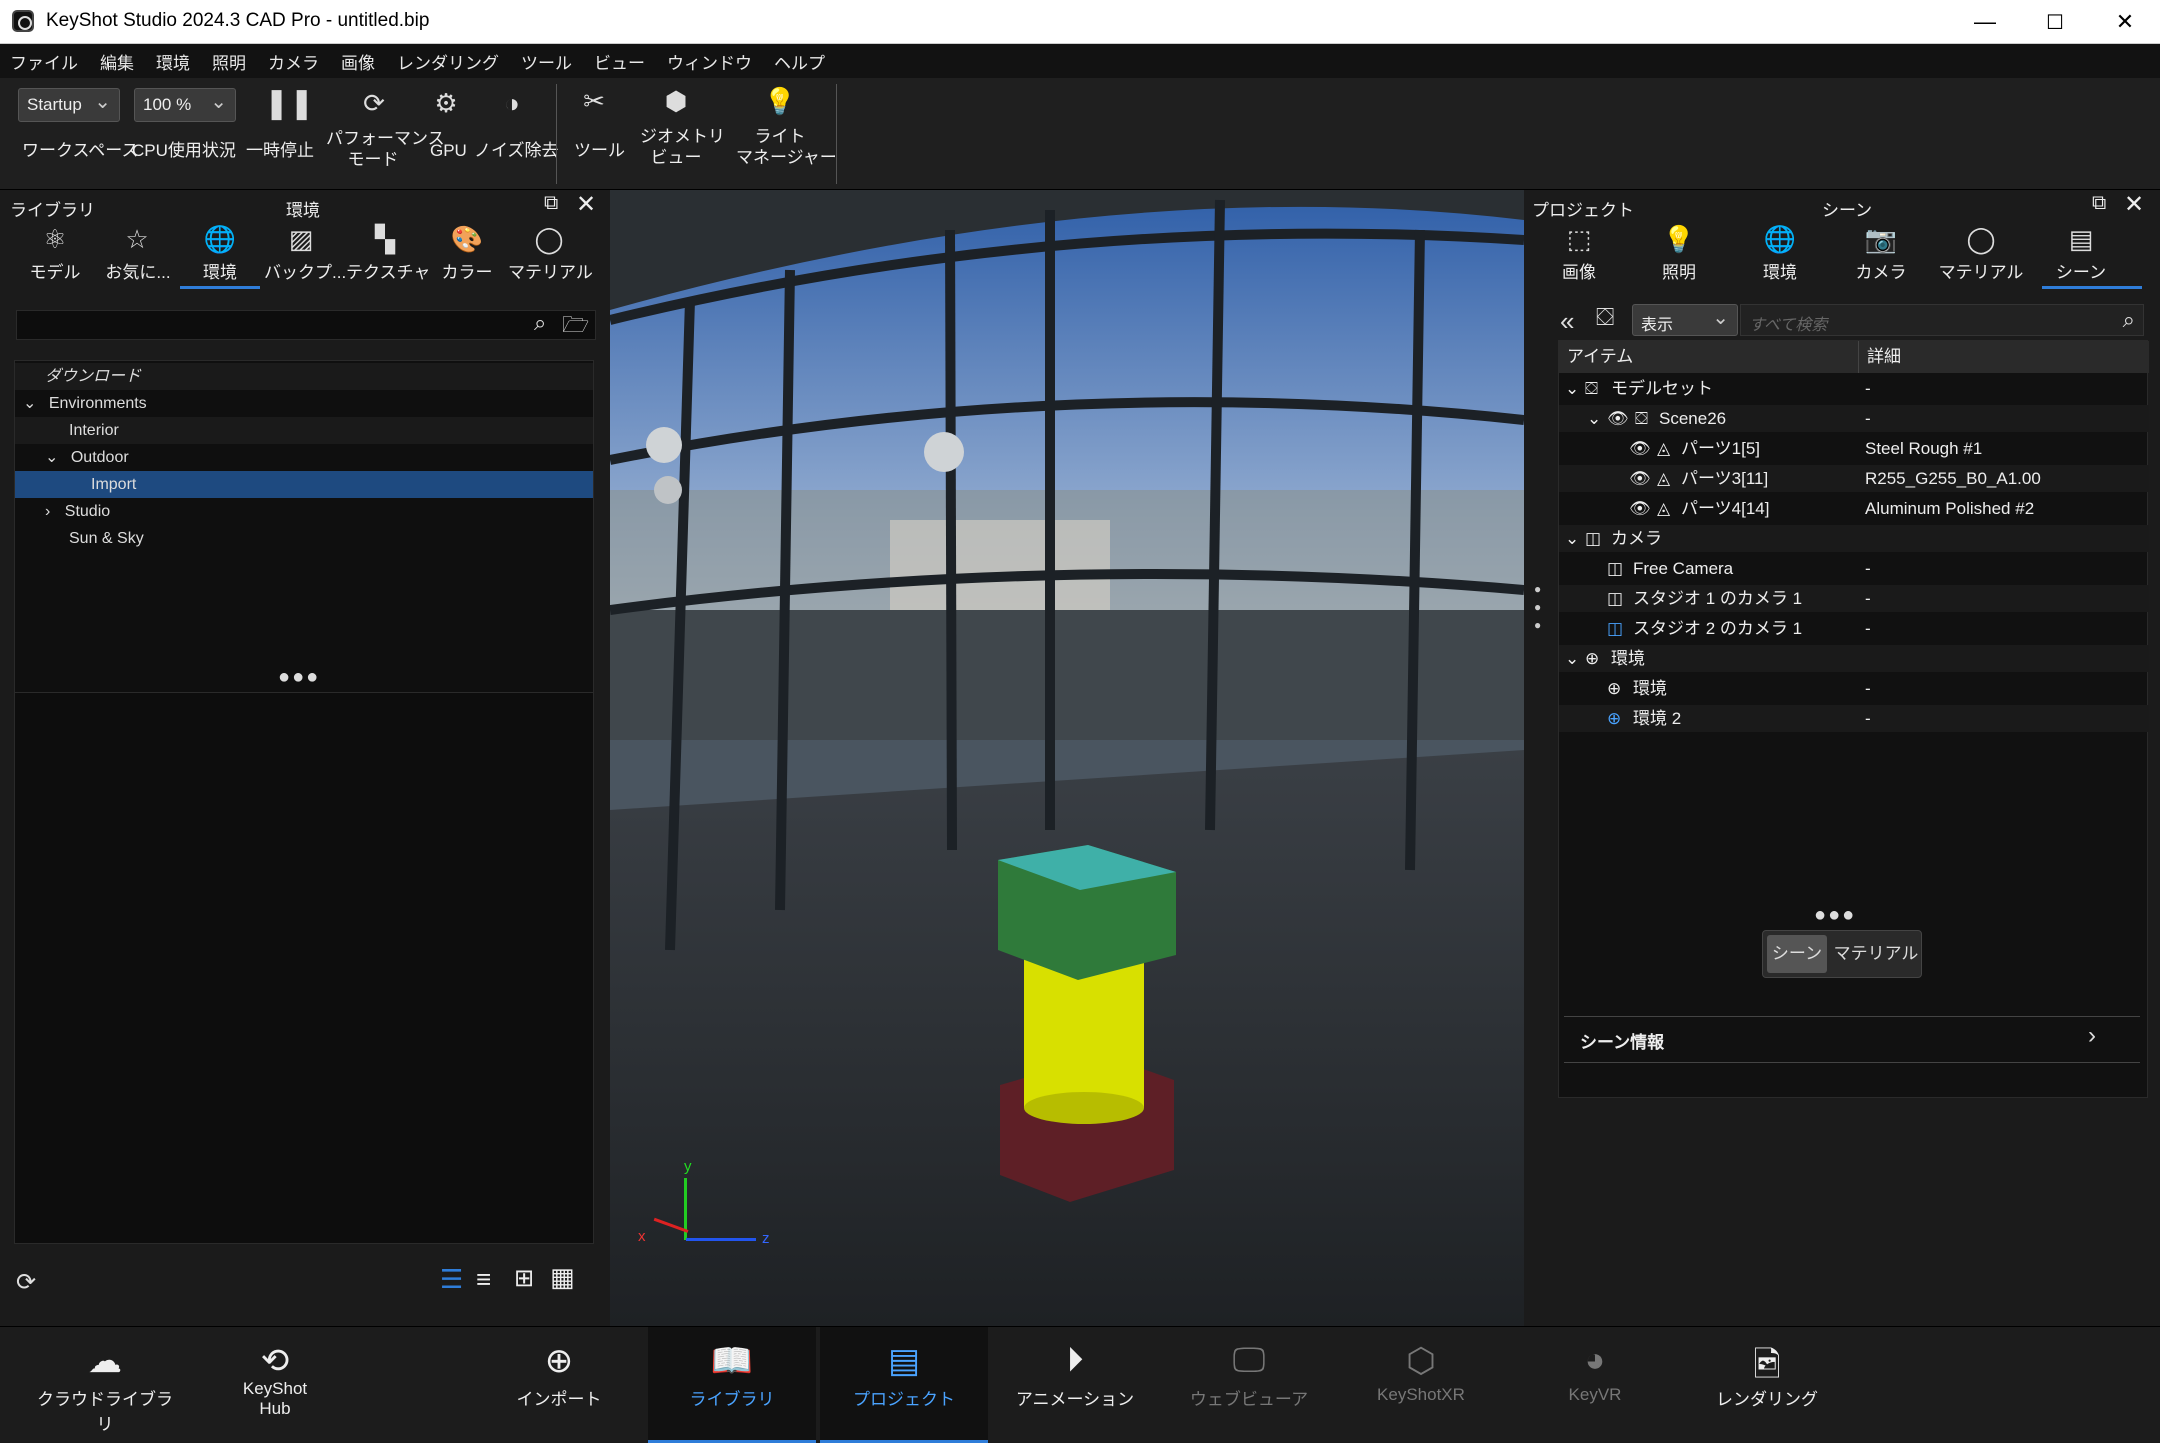 The width and height of the screenshot is (2160, 1443). What do you see at coordinates (1854, 658) in the screenshot?
I see `scene-row-environments: ⌄ ⊕ 環境` at bounding box center [1854, 658].